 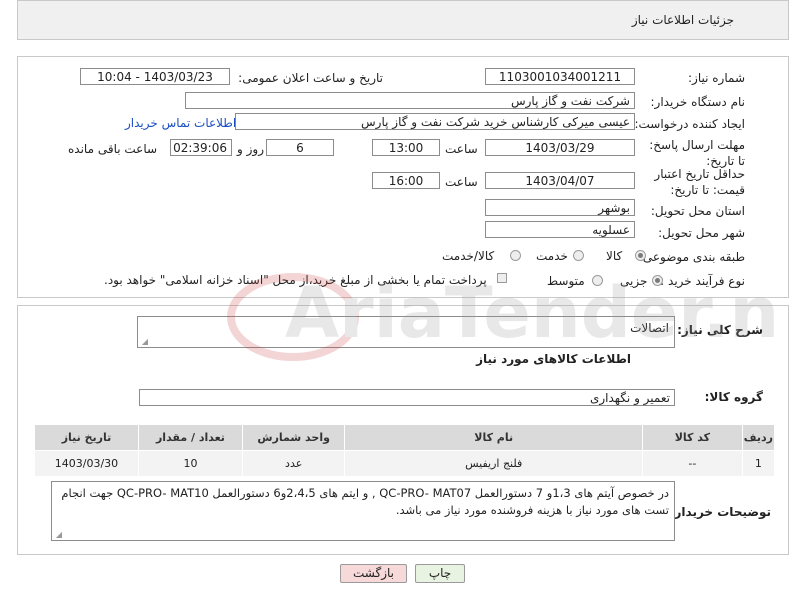 I want to click on goods-info-title: اطلاعات کالاهای مورد نیاز, so click(x=553, y=359).